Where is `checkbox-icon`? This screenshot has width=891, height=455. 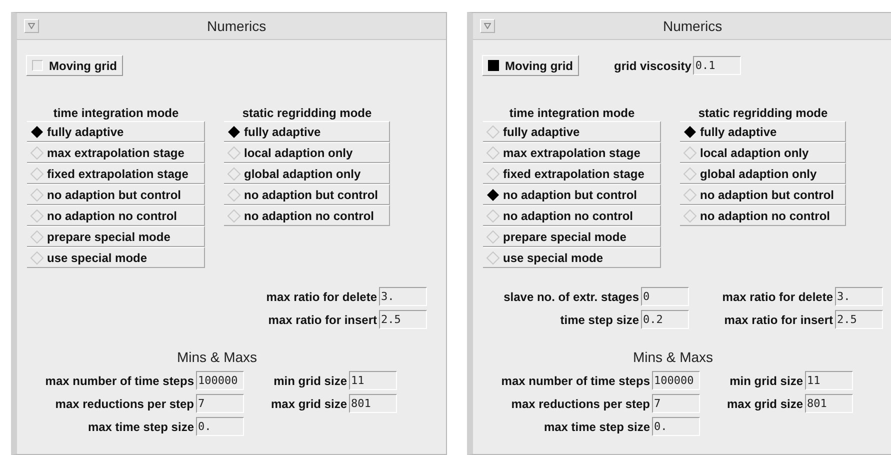
checkbox-icon is located at coordinates (37, 65).